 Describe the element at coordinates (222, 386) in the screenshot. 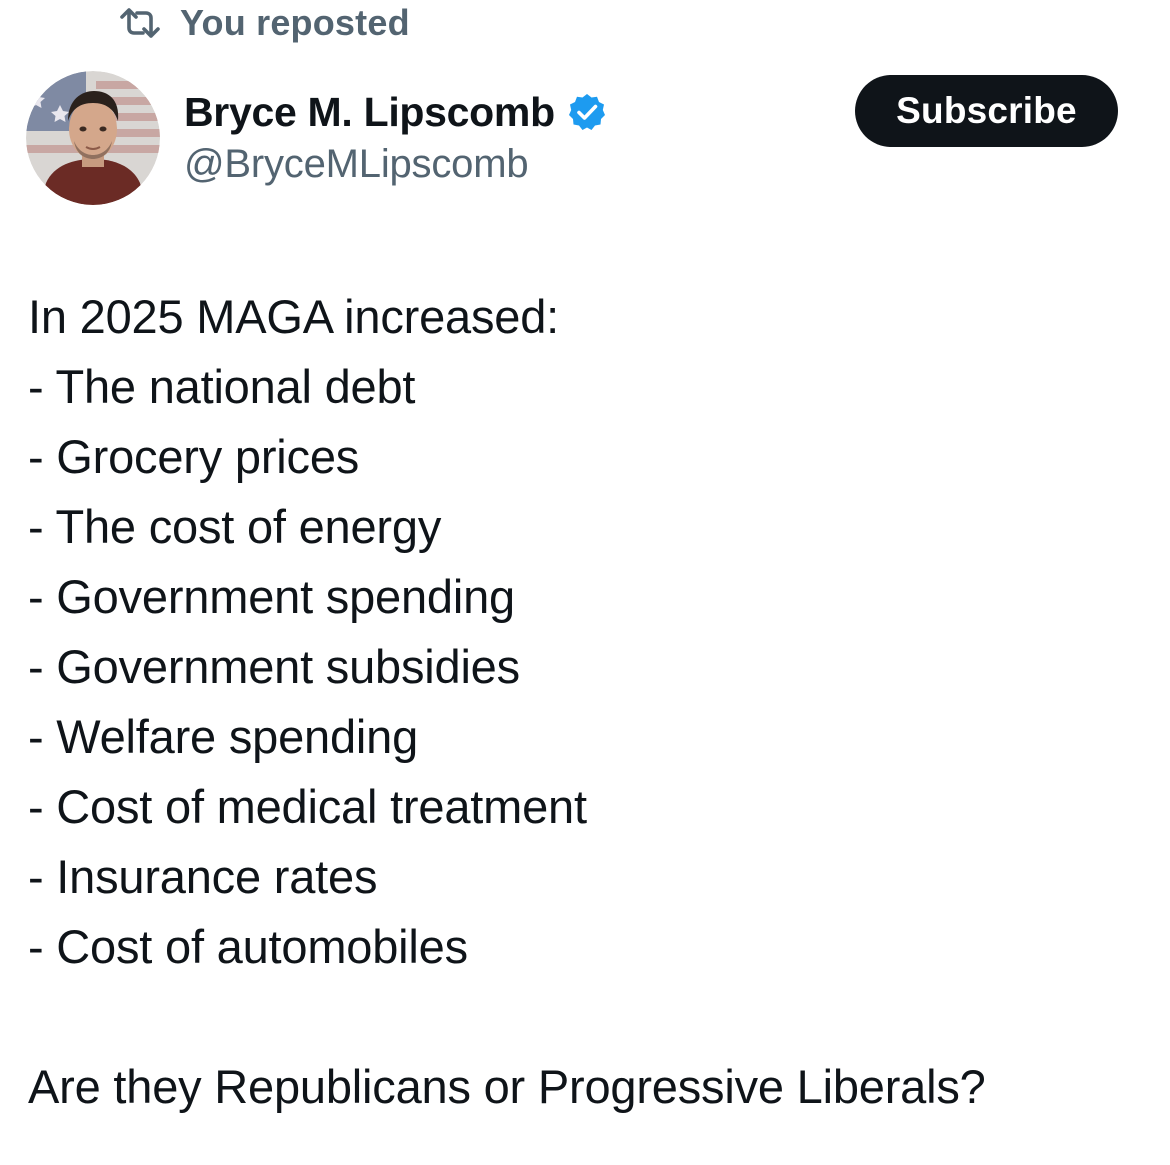

I see `list-item: - The national debt` at that location.